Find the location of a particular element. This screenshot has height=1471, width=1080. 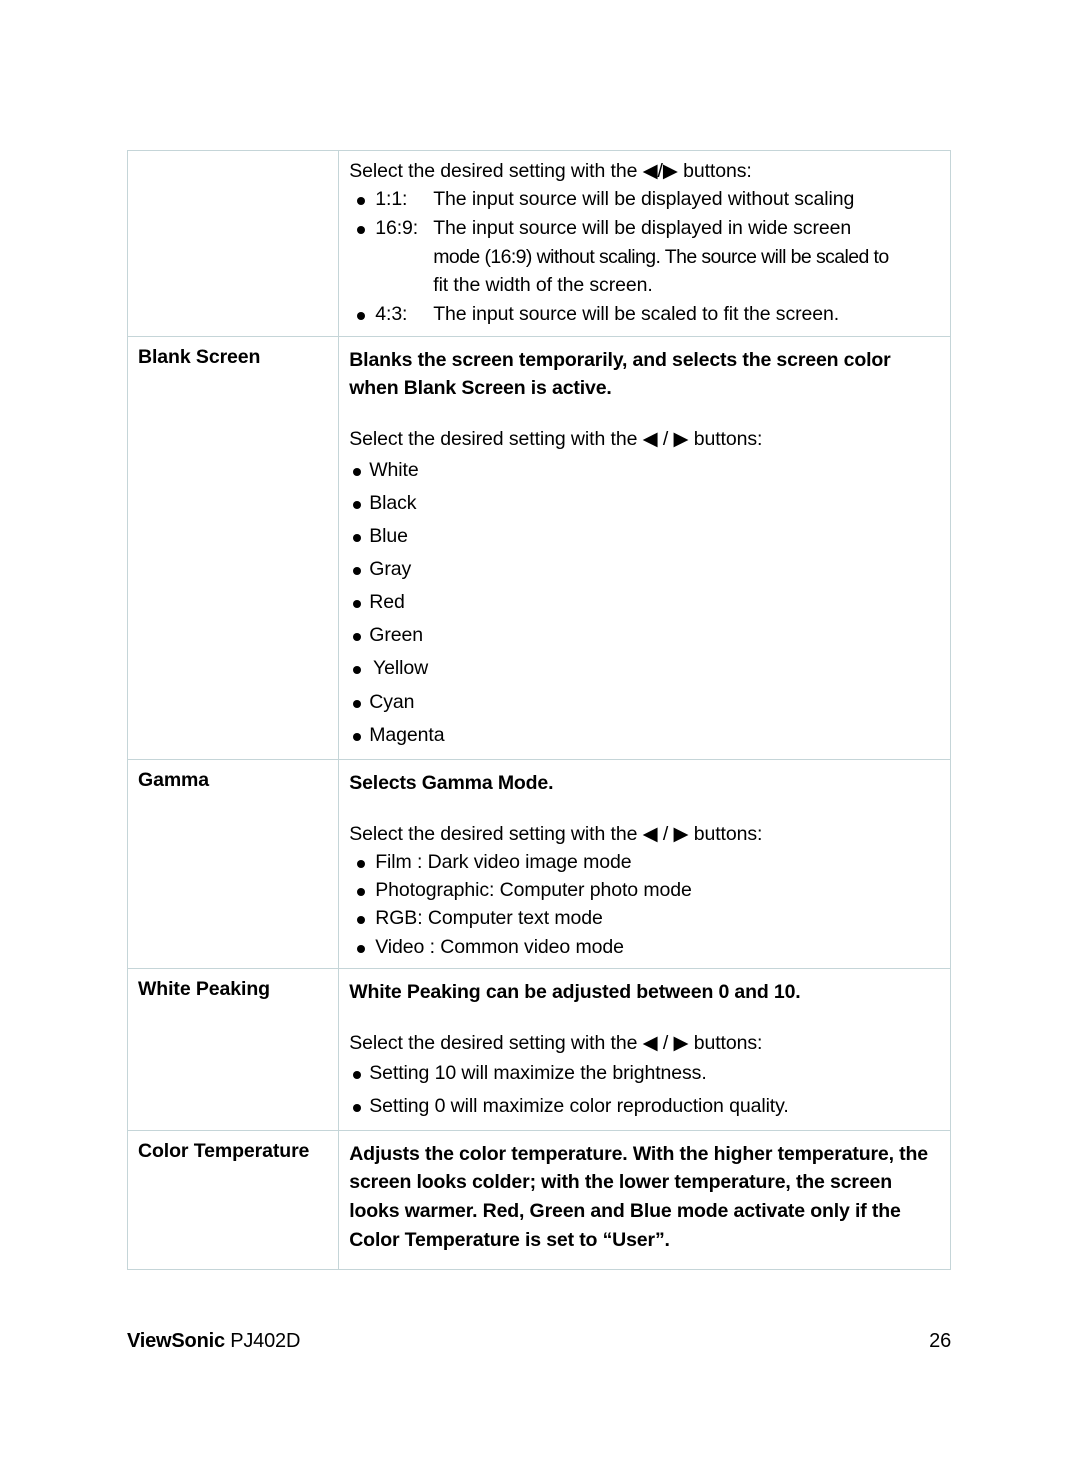

list-item: Cyan is located at coordinates (645, 702).